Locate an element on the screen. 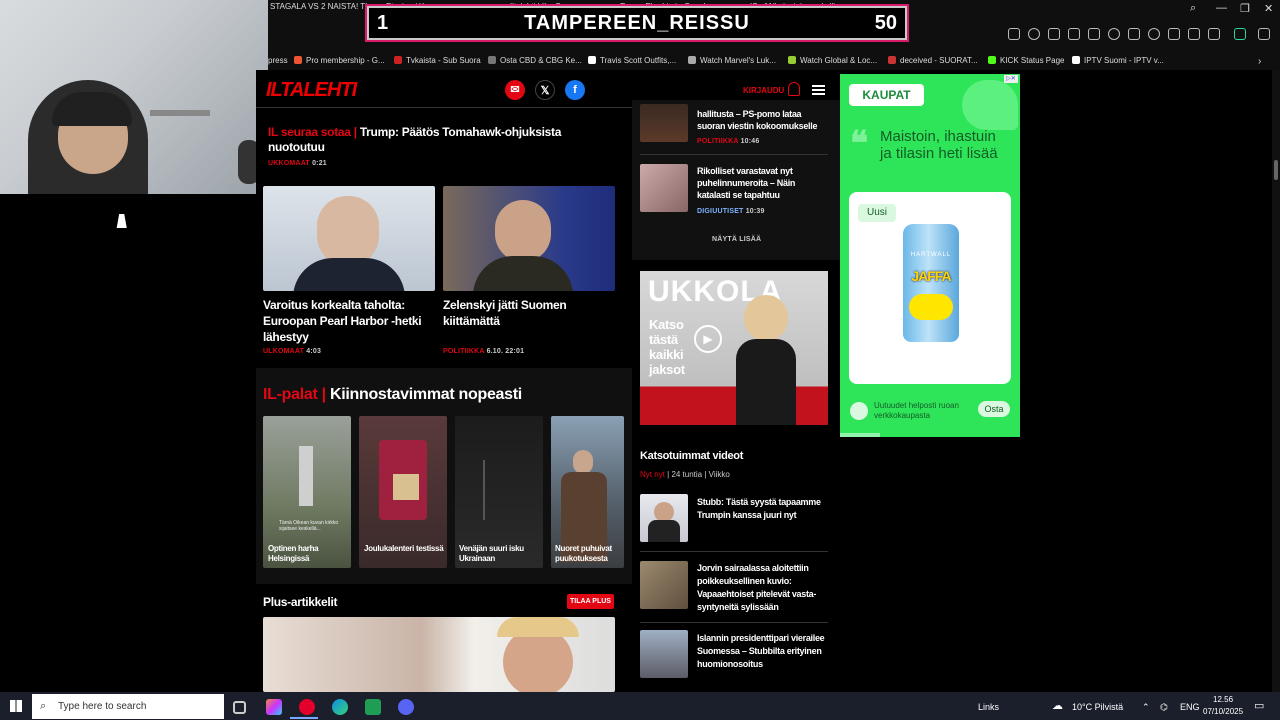  clock-date: 07/10/2025 is located at coordinates (1223, 711).